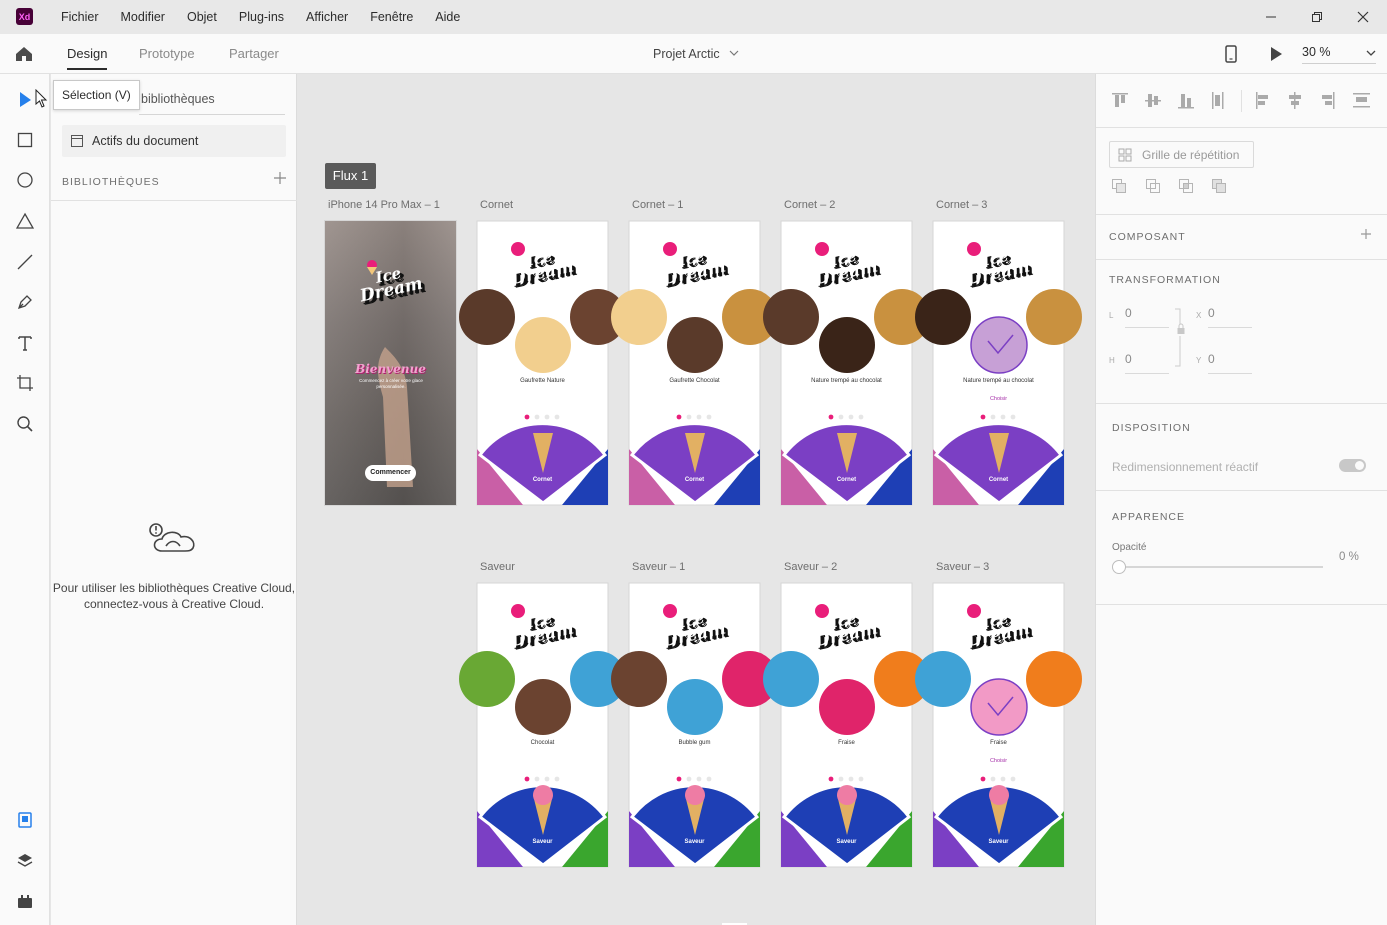 This screenshot has height=925, width=1387. Describe the element at coordinates (1120, 100) in the screenshot. I see `align-top-icon` at that location.